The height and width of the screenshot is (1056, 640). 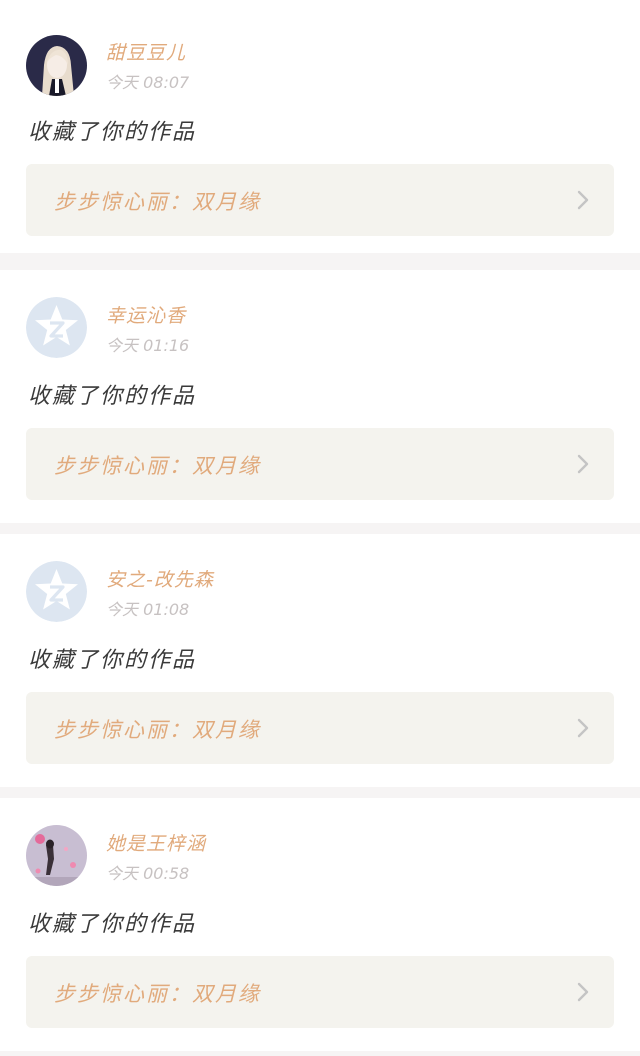 What do you see at coordinates (156, 842) in the screenshot?
I see `username: 她是王梓涵` at bounding box center [156, 842].